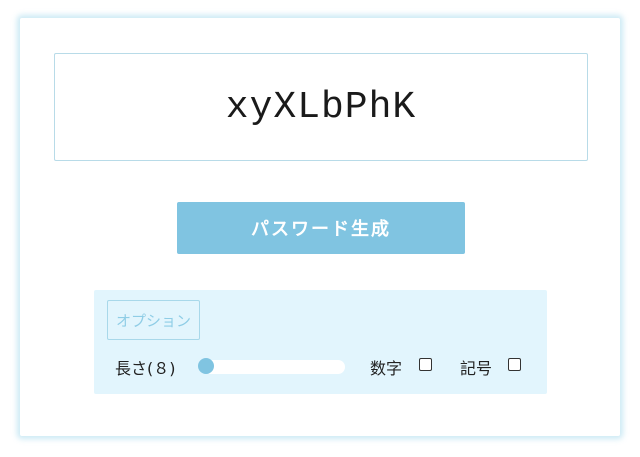 Image resolution: width=640 pixels, height=457 pixels. I want to click on generated-password: xyXLbPhK, so click(321, 107).